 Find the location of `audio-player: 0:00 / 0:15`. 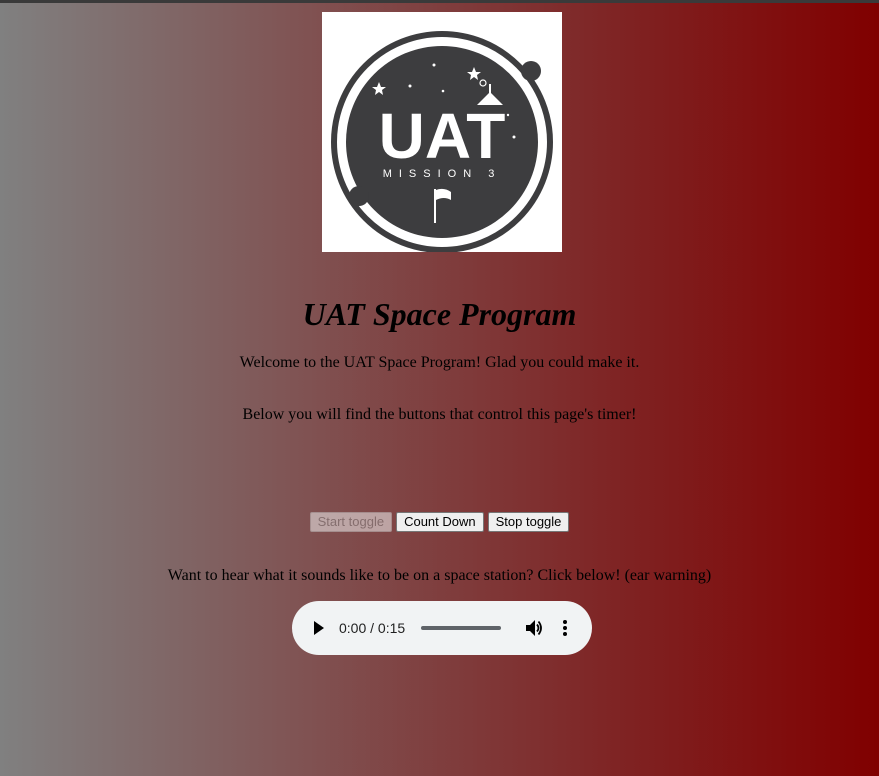

audio-player: 0:00 / 0:15 is located at coordinates (442, 628).